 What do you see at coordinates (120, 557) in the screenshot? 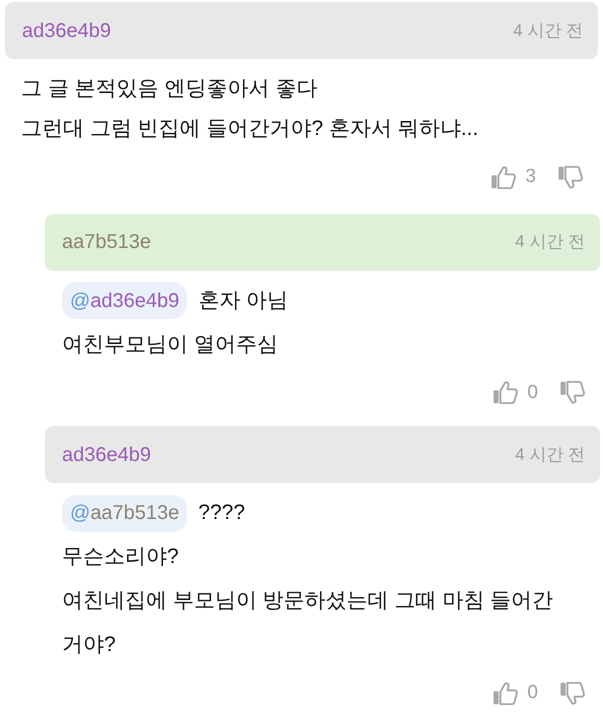
I see `comment-text: 무슨소리야?` at bounding box center [120, 557].